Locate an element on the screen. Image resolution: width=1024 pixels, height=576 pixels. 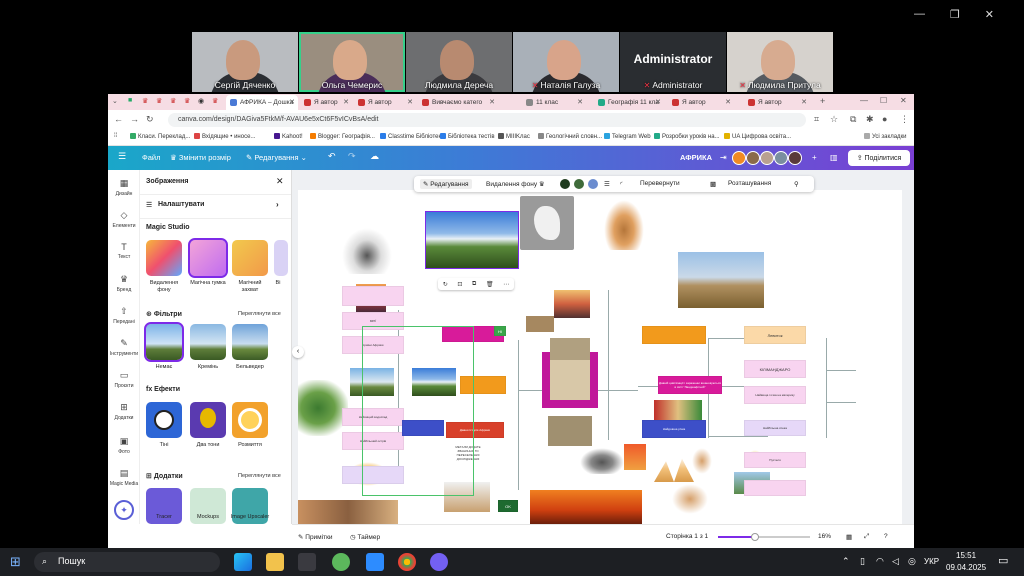
windows-start-icon: ⊞ is located at coordinates (15, 562).